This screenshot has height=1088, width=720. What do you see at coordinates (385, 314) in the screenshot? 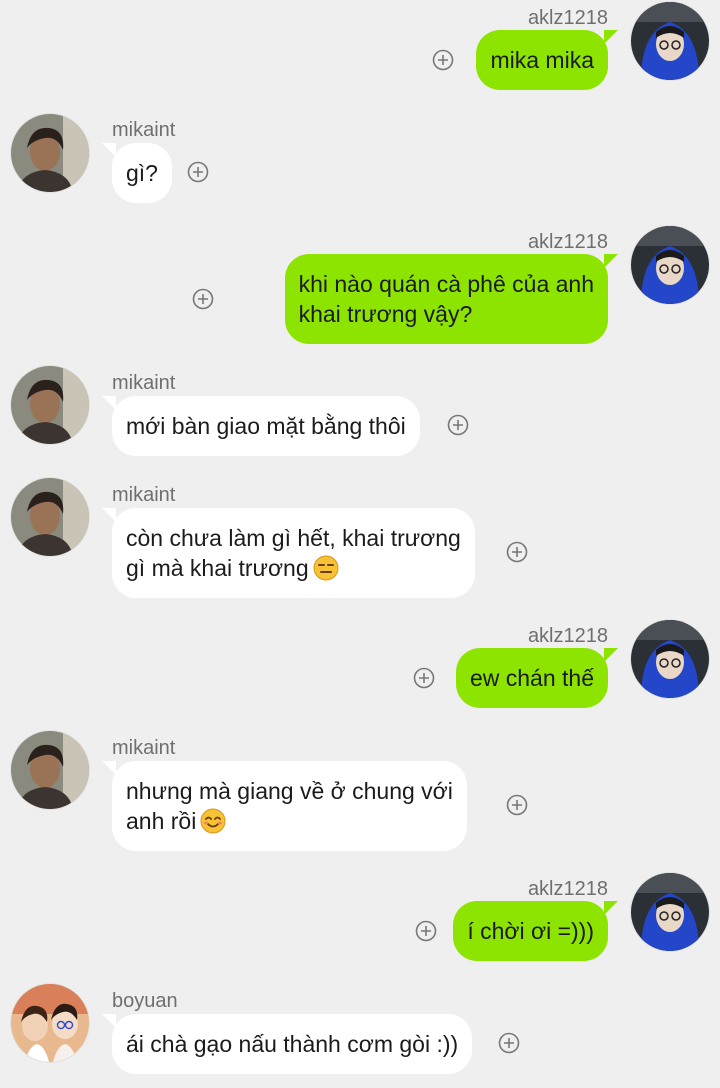
I see `message-text-line: khai trương vậy?` at bounding box center [385, 314].